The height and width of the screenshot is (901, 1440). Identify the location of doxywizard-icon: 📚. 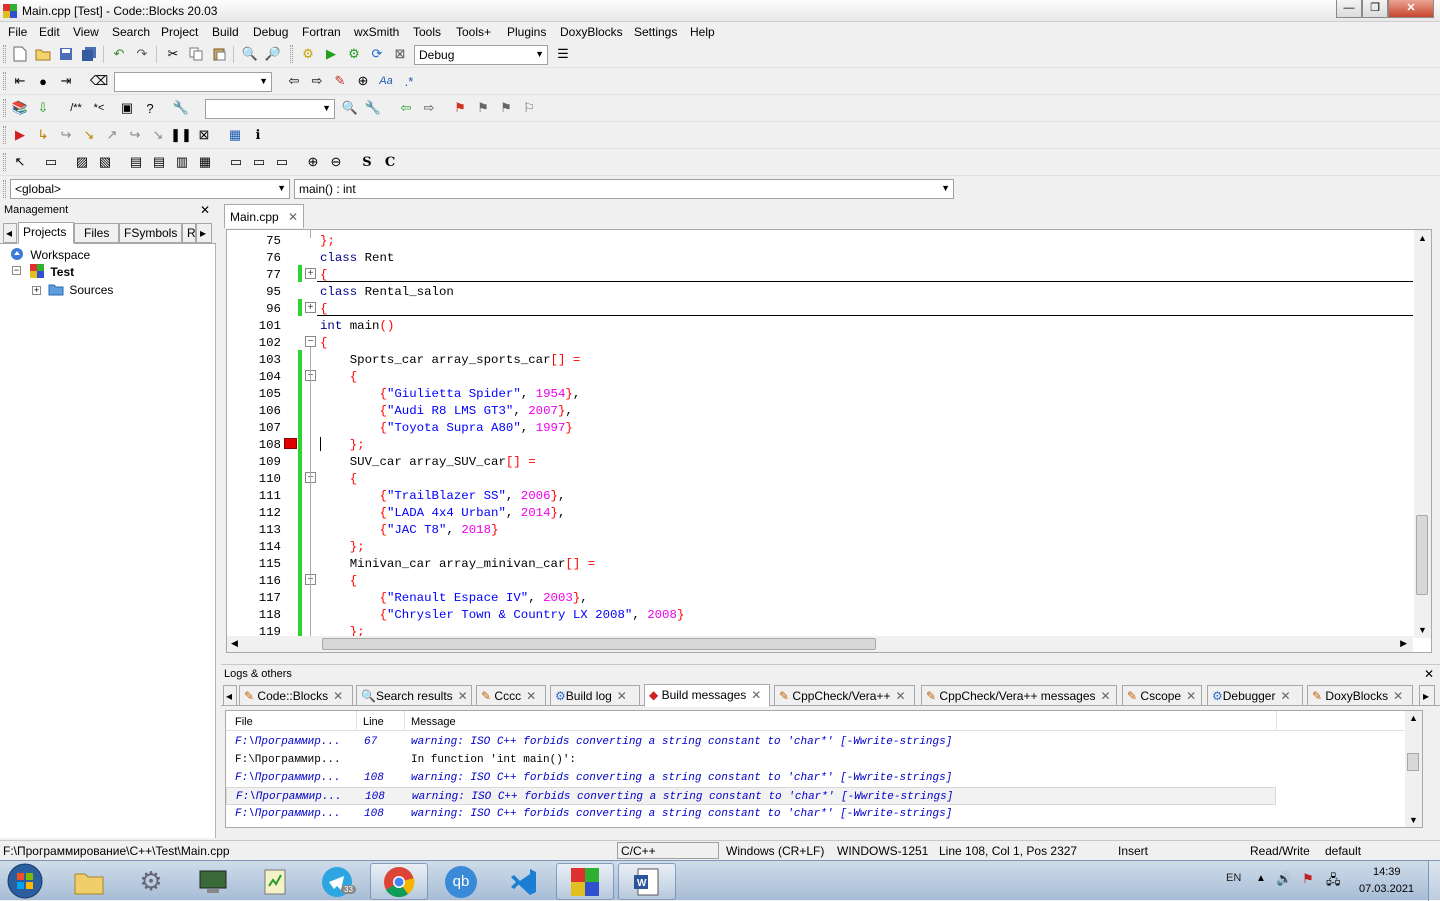
(20, 108).